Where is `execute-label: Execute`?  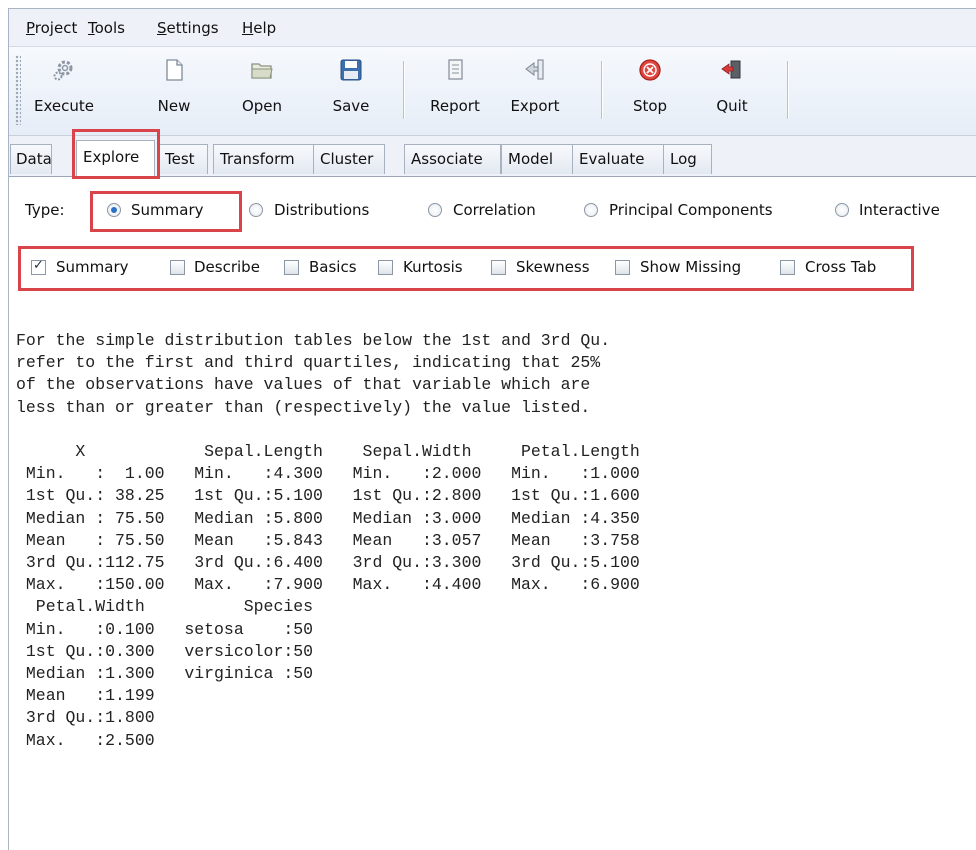
execute-label: Execute is located at coordinates (64, 106).